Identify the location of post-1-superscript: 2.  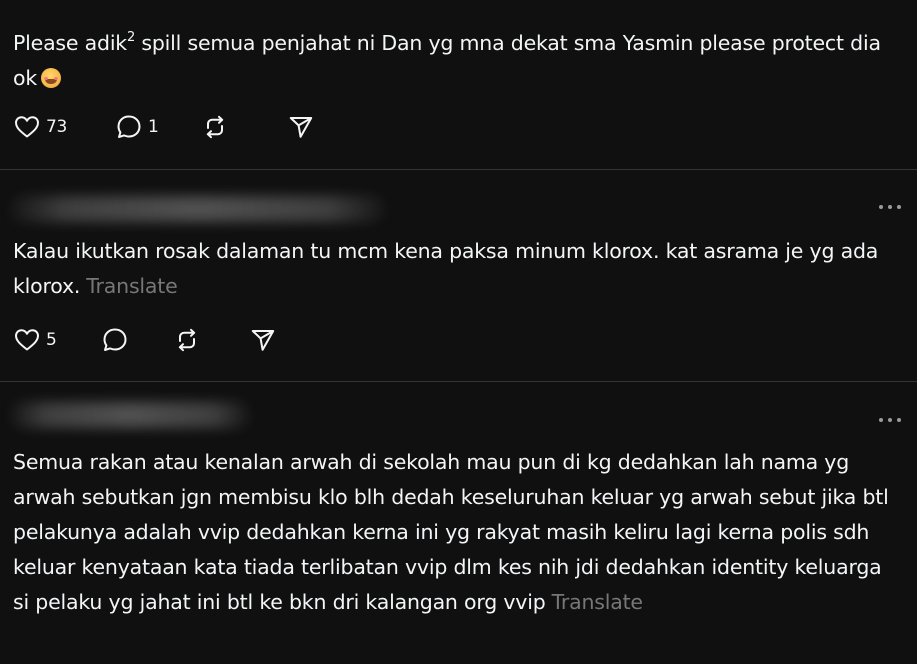
(131, 37).